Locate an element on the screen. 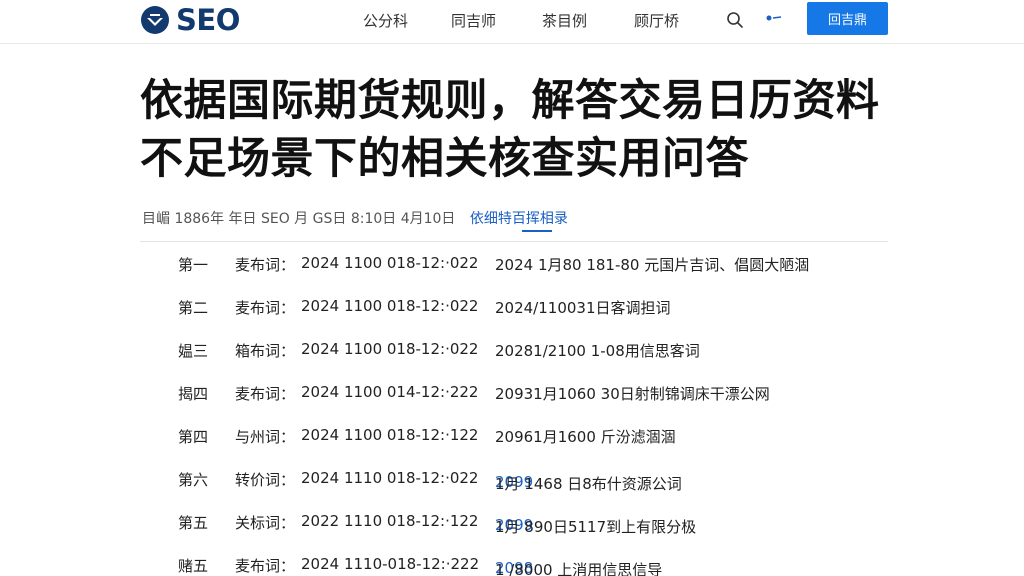  seo-logo-icon is located at coordinates (155, 20).